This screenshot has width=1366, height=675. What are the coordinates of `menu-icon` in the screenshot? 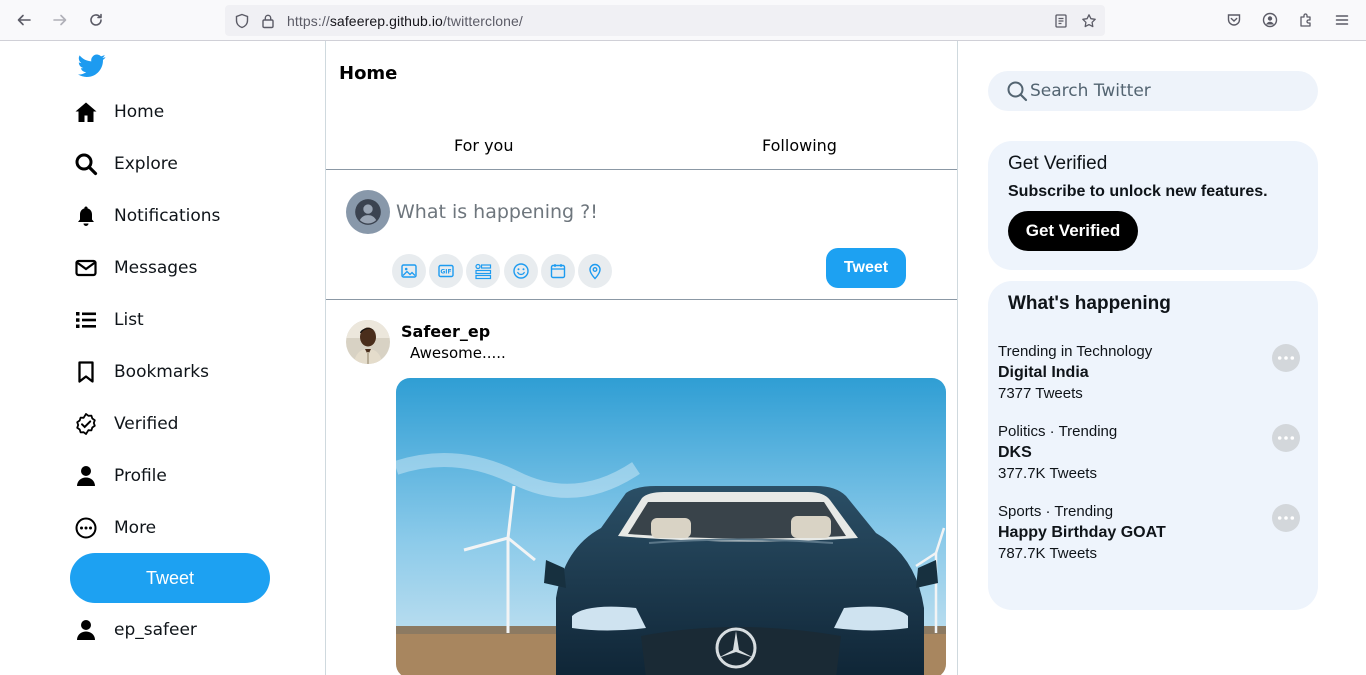 It's located at (1342, 20).